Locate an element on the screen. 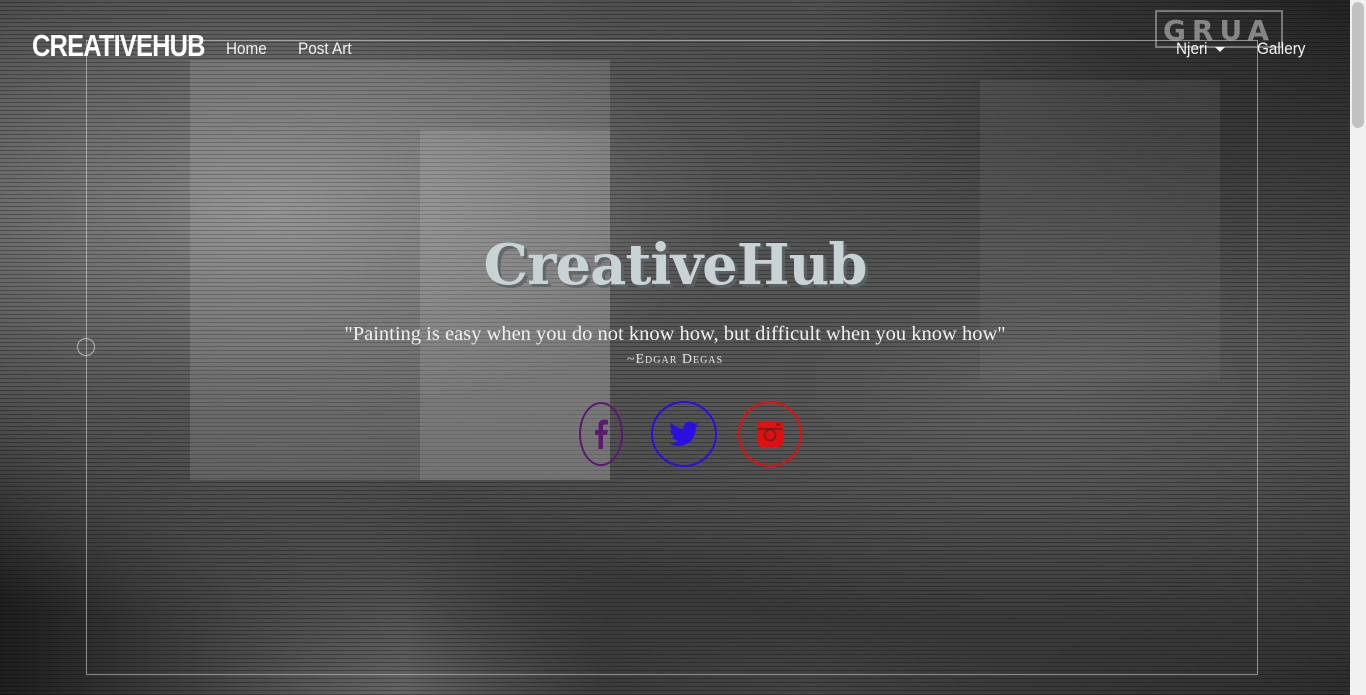 This screenshot has height=695, width=1366. instagram-icon is located at coordinates (770, 434).